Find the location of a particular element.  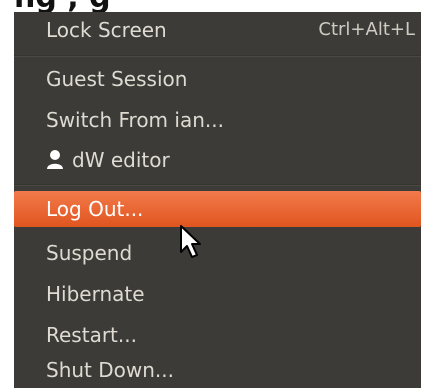

user-icon is located at coordinates (55, 156).